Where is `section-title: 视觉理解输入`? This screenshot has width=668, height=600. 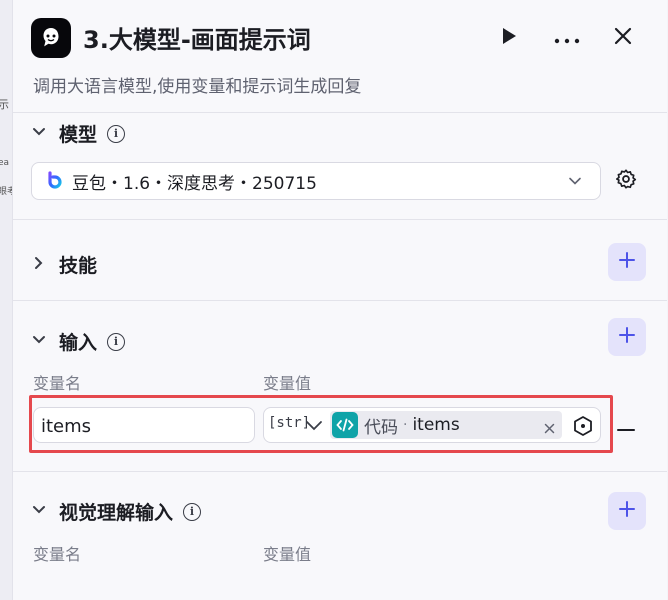
section-title: 视觉理解输入 is located at coordinates (116, 513).